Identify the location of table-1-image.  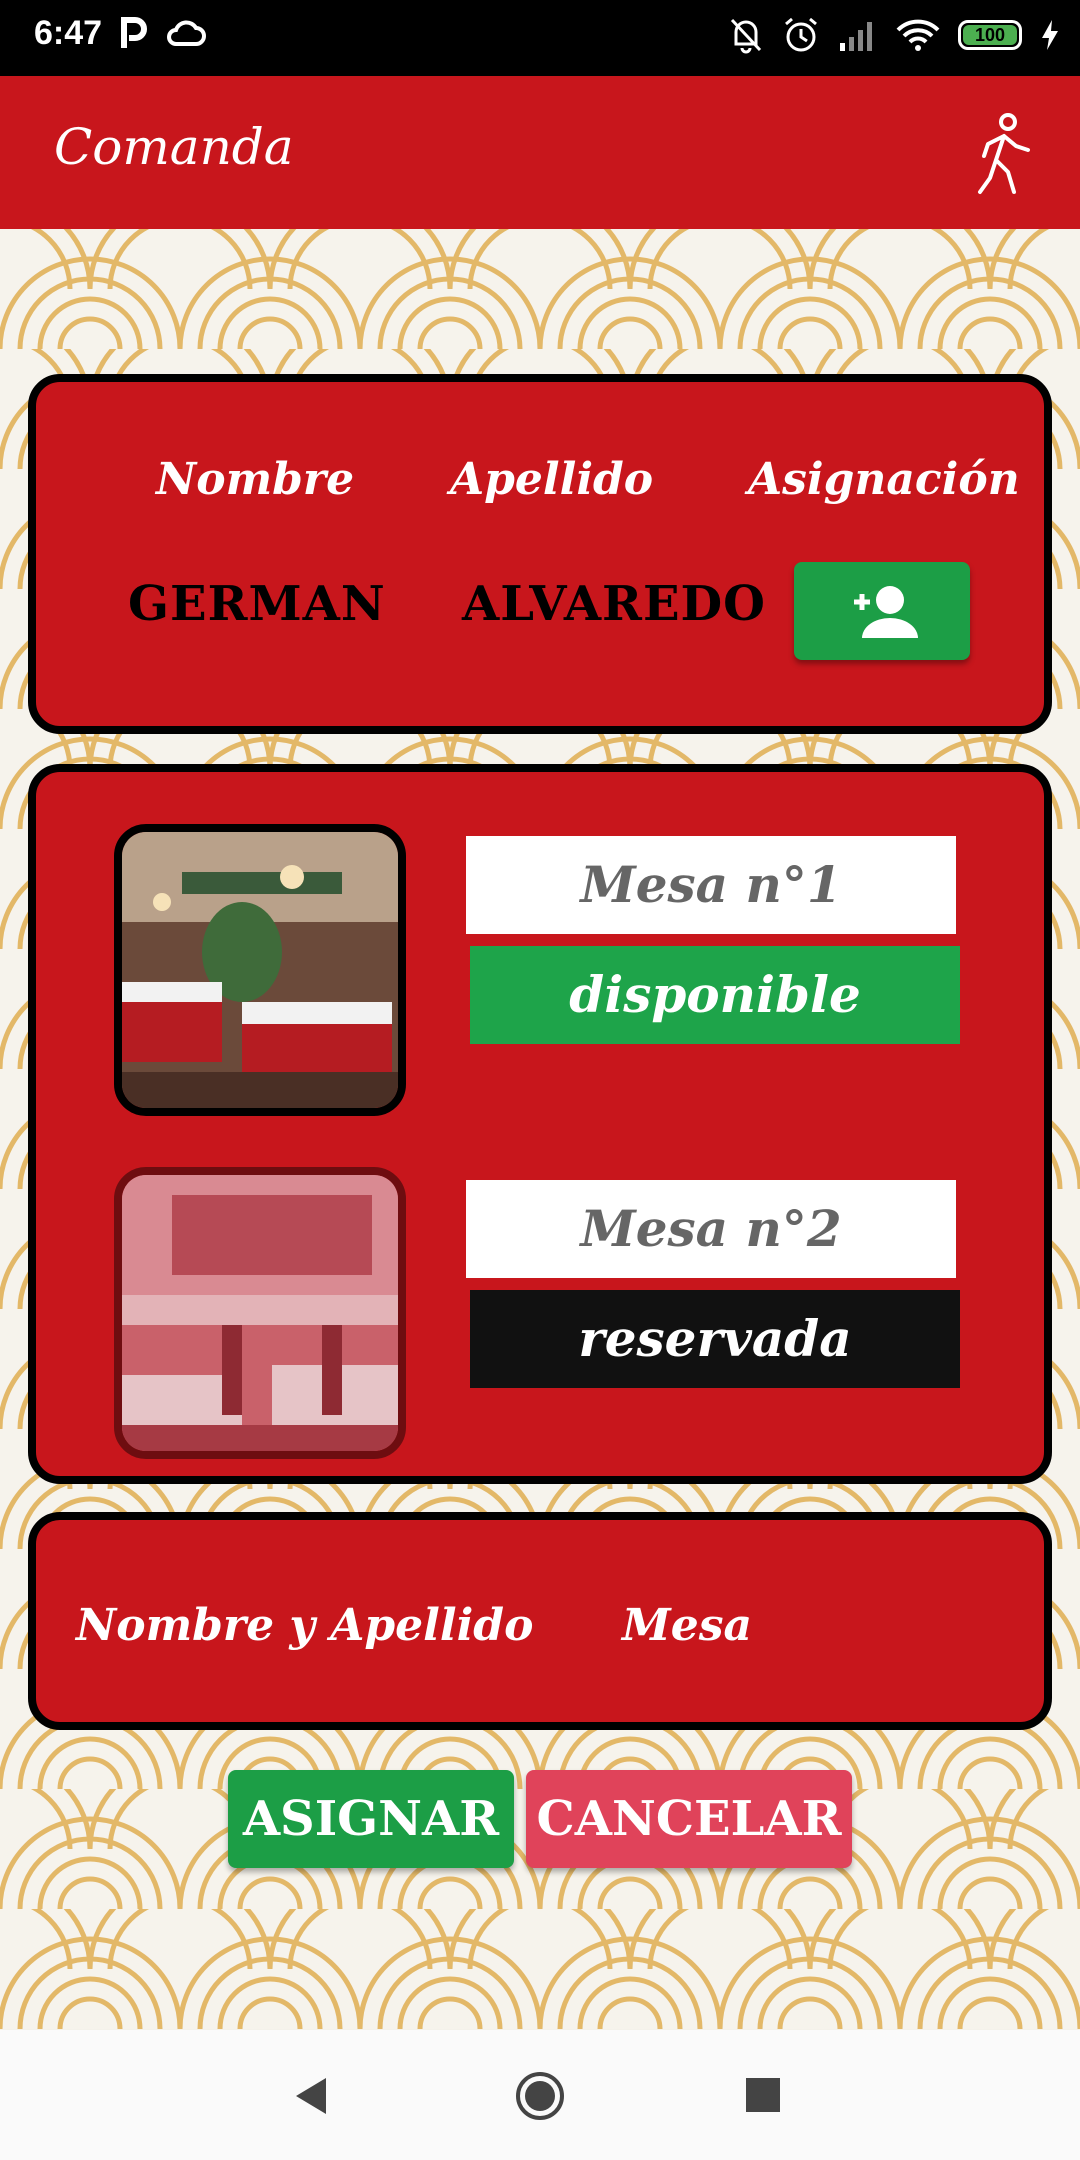
(260, 970).